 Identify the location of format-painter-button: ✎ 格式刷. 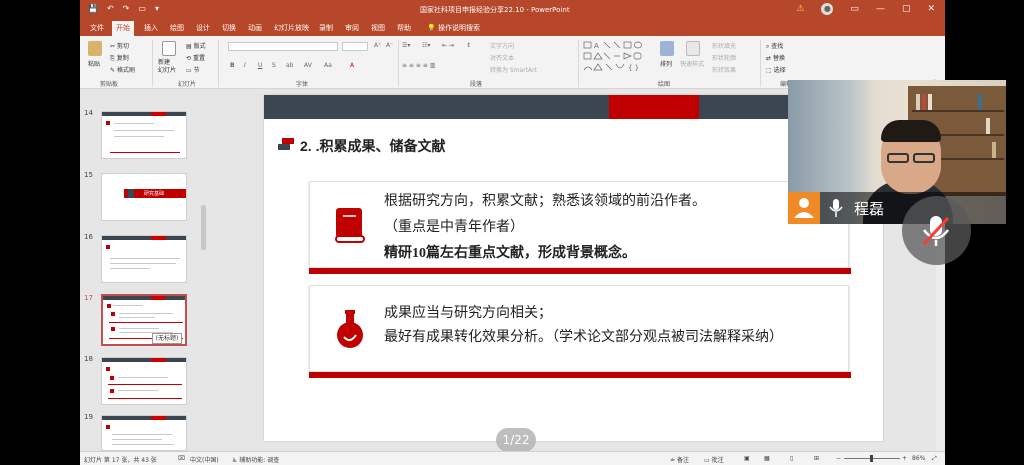
(122, 69).